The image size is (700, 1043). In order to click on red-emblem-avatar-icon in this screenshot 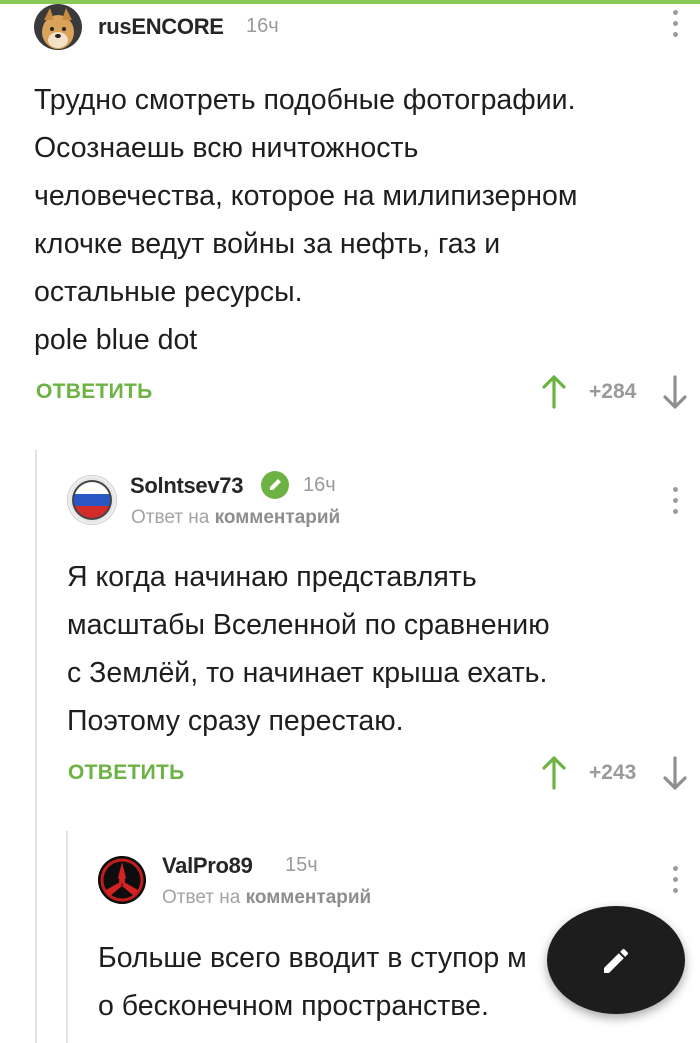, I will do `click(122, 880)`.